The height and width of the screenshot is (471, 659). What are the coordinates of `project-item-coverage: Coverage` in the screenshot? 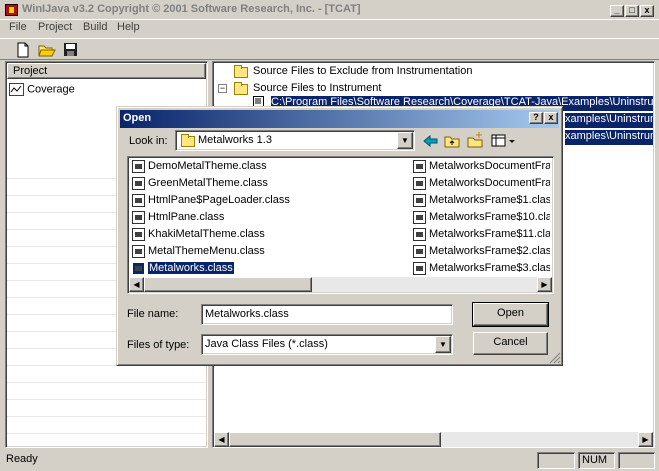 It's located at (42, 89).